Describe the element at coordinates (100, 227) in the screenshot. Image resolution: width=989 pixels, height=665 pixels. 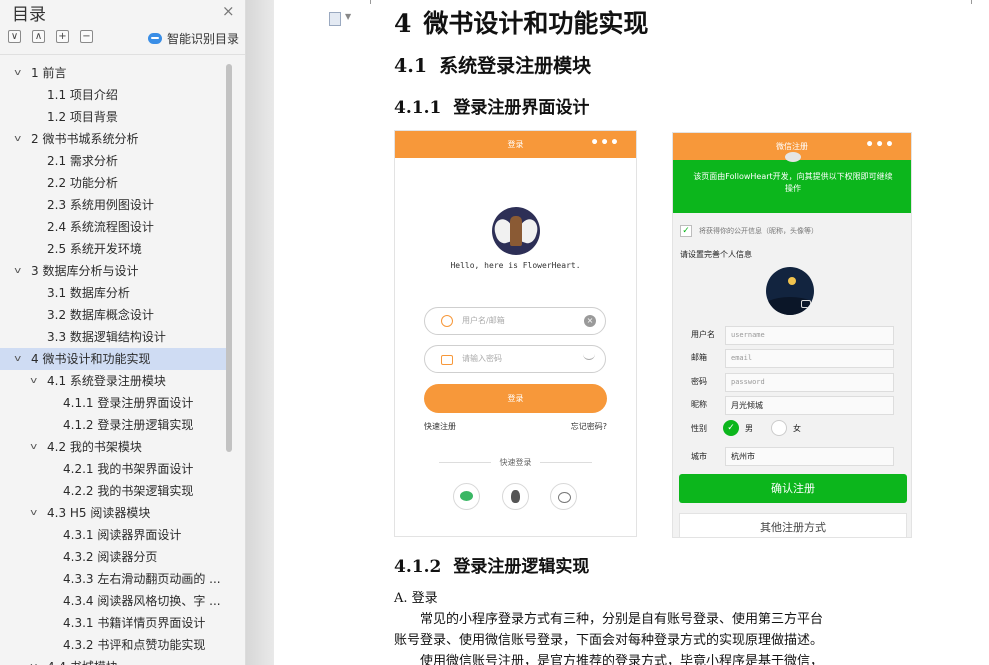
I see `toc-item-label: 2.4 系统流程图设计` at that location.